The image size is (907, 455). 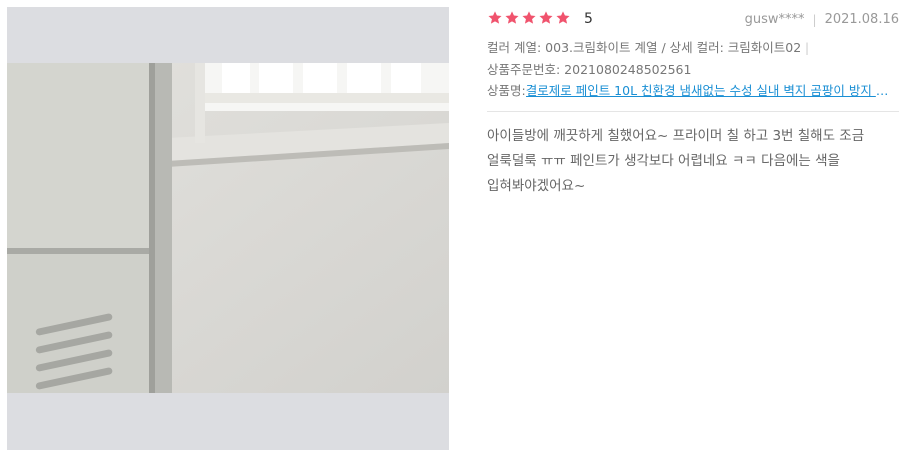 What do you see at coordinates (506, 90) in the screenshot?
I see `product-label: 상품명:` at bounding box center [506, 90].